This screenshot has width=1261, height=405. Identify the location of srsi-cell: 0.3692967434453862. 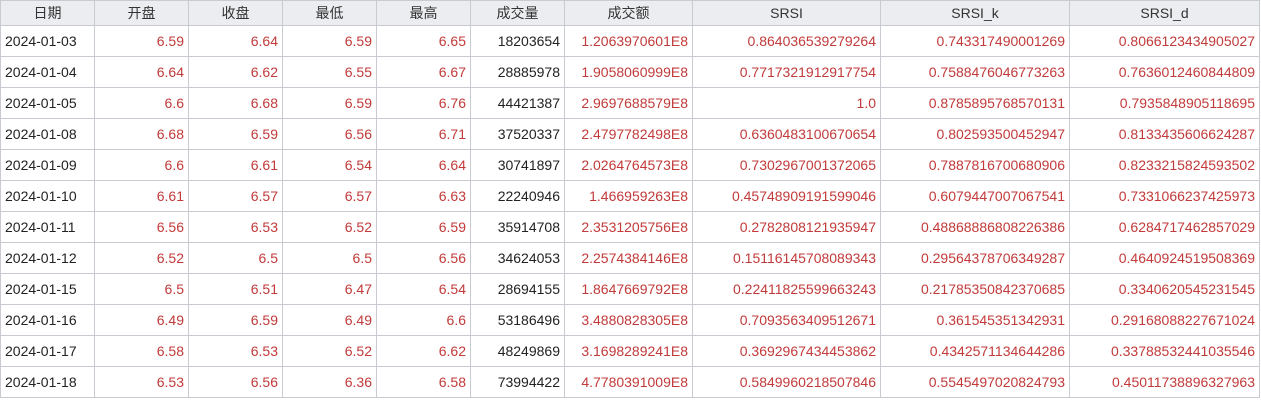
(786, 351).